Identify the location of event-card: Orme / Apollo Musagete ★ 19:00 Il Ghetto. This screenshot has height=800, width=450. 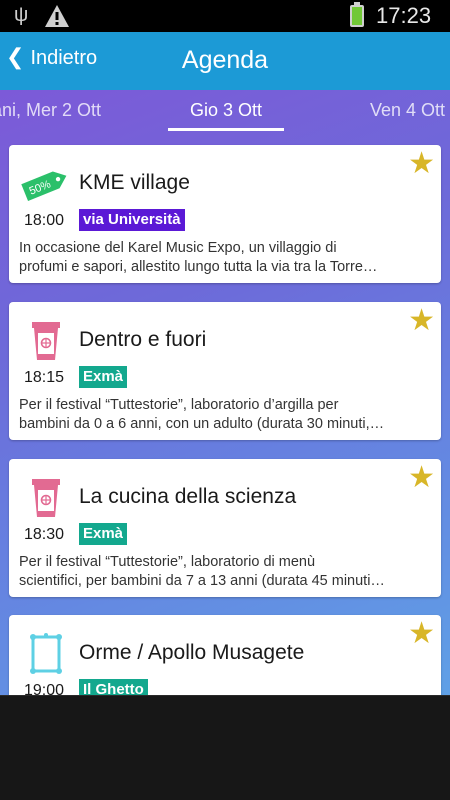
(225, 655).